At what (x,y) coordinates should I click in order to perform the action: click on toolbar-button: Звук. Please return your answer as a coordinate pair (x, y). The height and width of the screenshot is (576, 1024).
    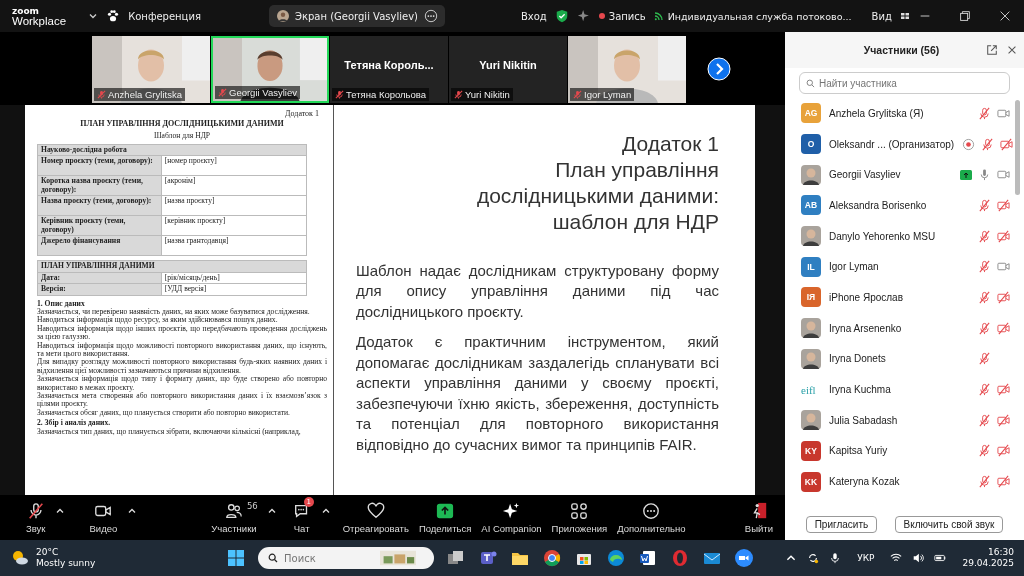
    Looking at the image, I should click on (36, 518).